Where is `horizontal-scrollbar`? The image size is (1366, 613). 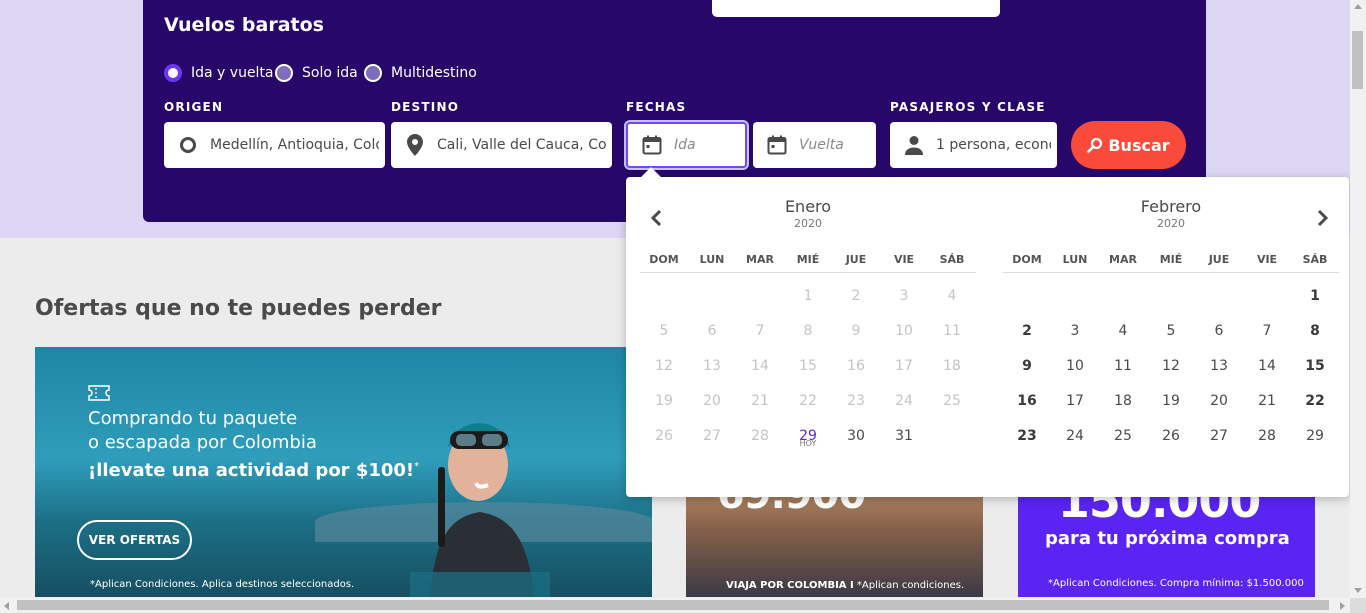 horizontal-scrollbar is located at coordinates (675, 605).